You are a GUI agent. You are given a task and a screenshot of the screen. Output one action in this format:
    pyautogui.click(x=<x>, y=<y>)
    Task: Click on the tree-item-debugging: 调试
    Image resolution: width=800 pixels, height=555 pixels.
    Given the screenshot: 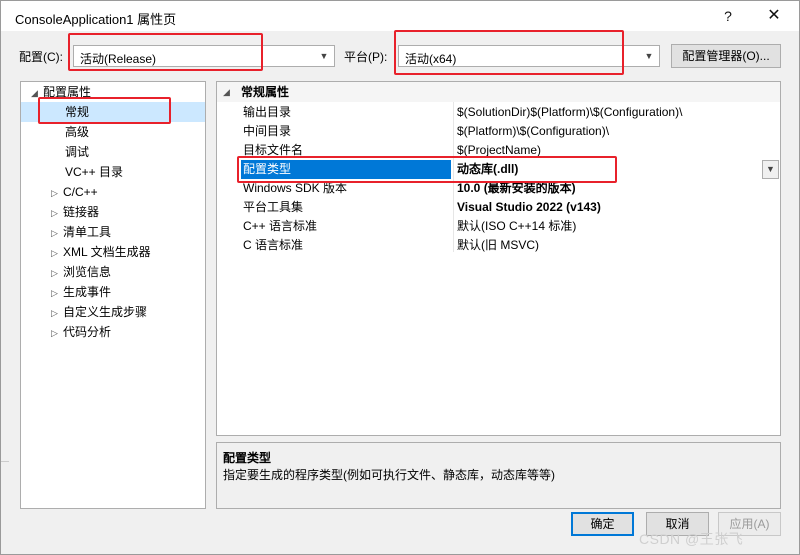 What is the action you would take?
    pyautogui.click(x=77, y=152)
    